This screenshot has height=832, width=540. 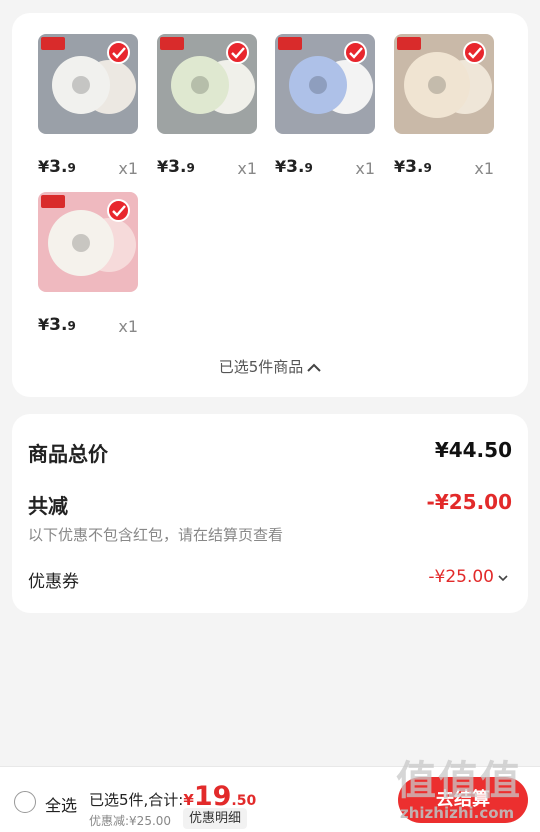 What do you see at coordinates (130, 821) in the screenshot?
I see `discount-small-text: 优惠减:¥25.00` at bounding box center [130, 821].